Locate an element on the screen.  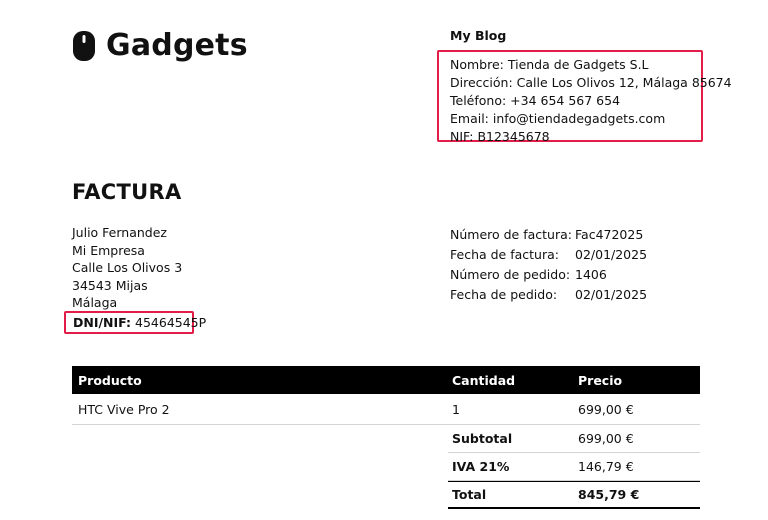
subtotal-row: Subtotal 699,00 € is located at coordinates (386, 439).